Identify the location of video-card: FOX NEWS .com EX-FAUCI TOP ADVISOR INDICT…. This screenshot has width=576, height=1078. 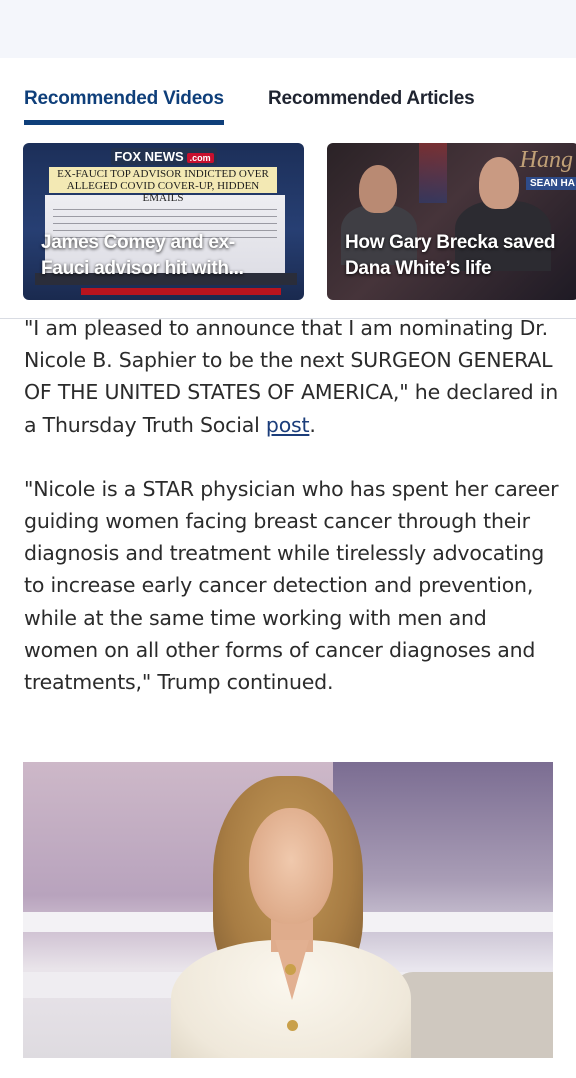
(163, 221).